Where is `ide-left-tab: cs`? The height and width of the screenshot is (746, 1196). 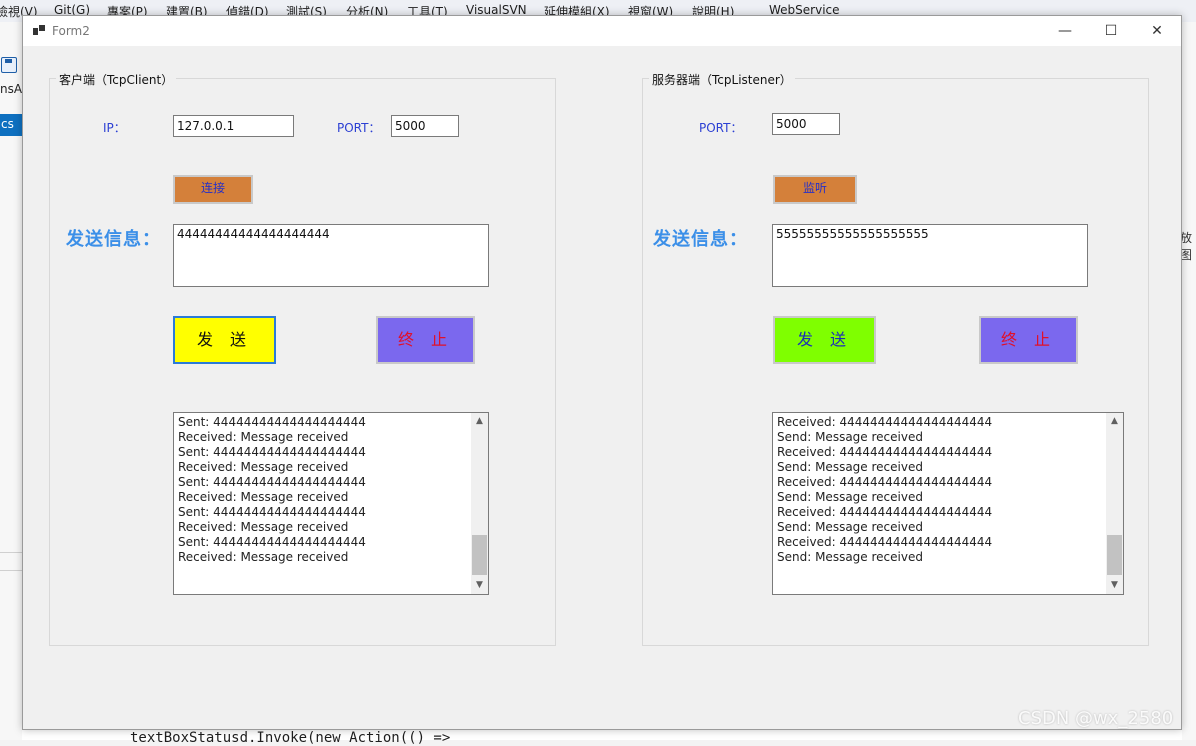 ide-left-tab: cs is located at coordinates (11, 125).